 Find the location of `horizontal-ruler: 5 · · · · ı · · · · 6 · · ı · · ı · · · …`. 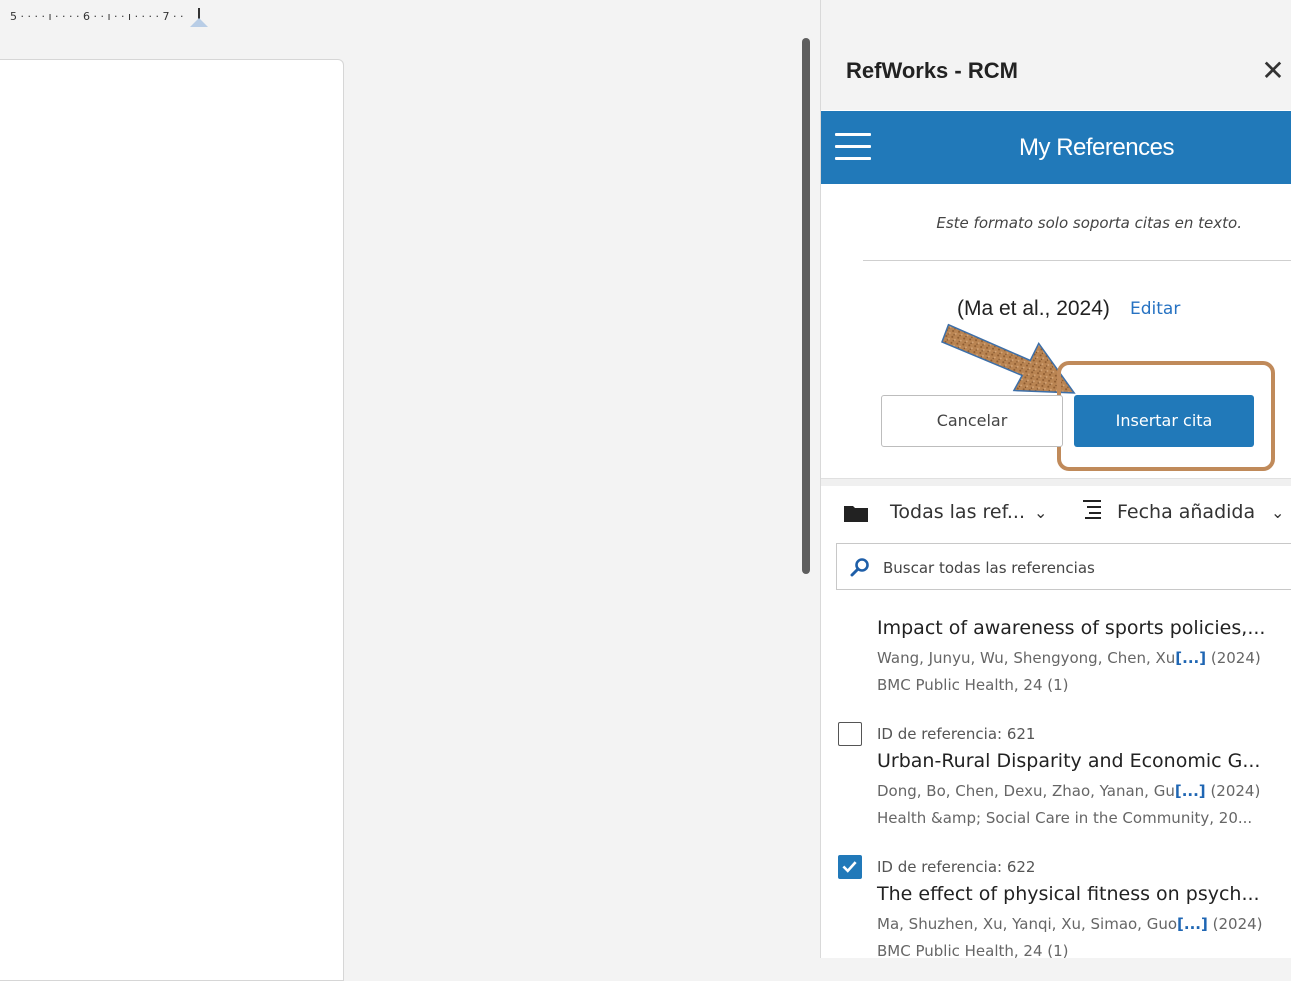

horizontal-ruler: 5 · · · · ı · · · · 6 · · ı · · ı · · · … is located at coordinates (410, 15).